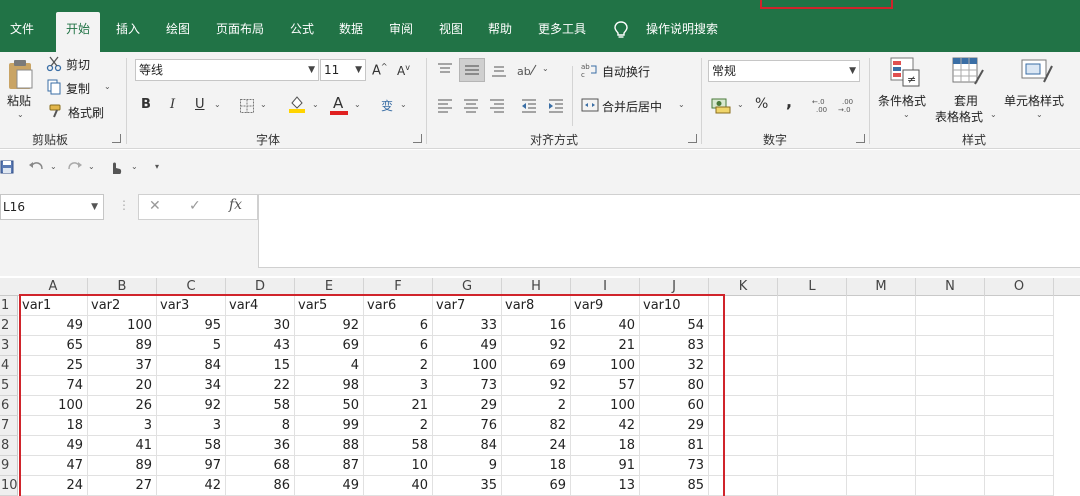 Image resolution: width=1080 pixels, height=496 pixels. What do you see at coordinates (467, 466) in the screenshot?
I see `data-cell: 9` at bounding box center [467, 466].